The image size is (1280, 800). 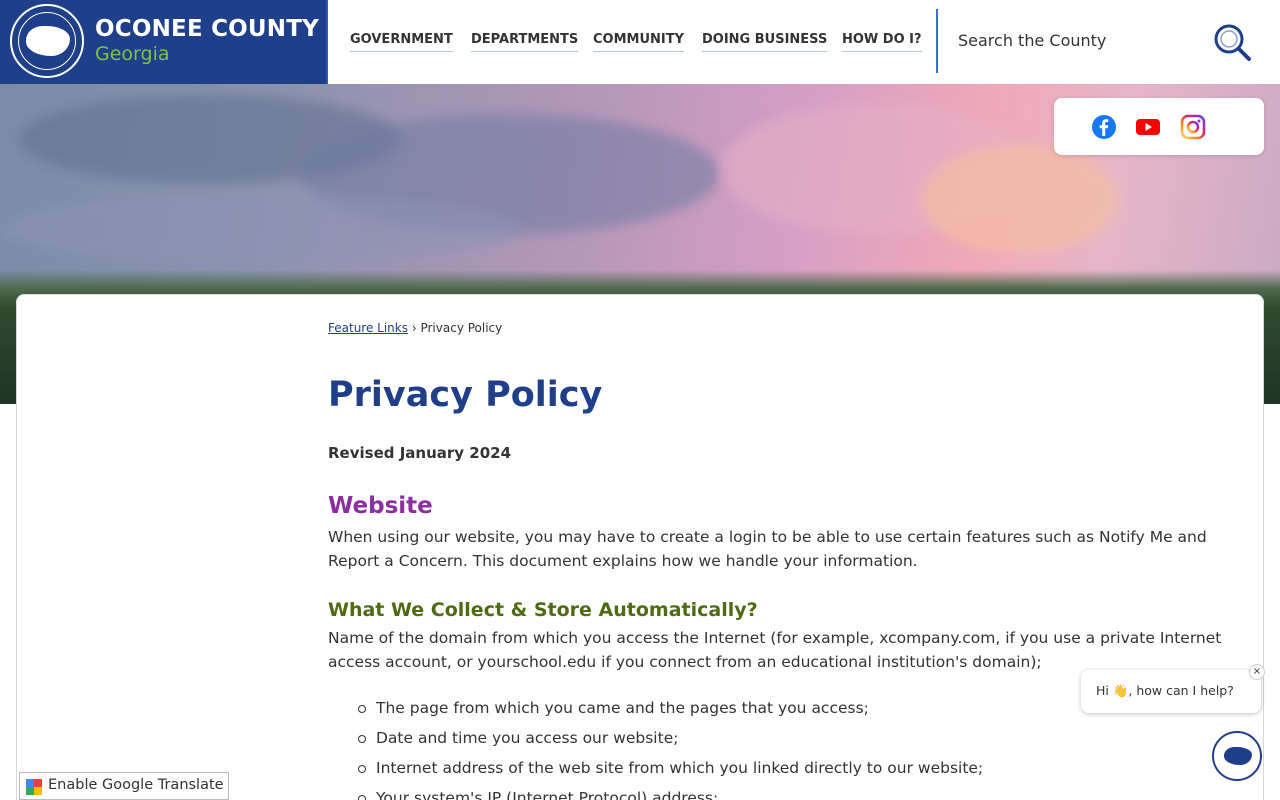 What do you see at coordinates (1193, 127) in the screenshot?
I see `instagram-icon` at bounding box center [1193, 127].